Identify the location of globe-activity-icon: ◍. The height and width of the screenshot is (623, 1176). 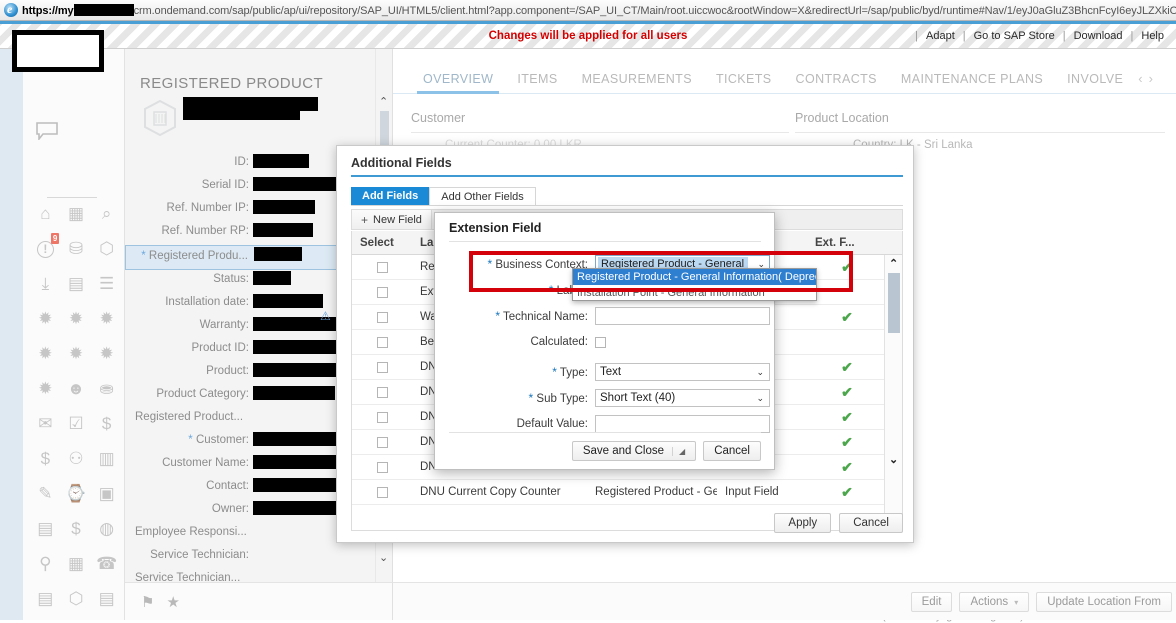
(107, 529).